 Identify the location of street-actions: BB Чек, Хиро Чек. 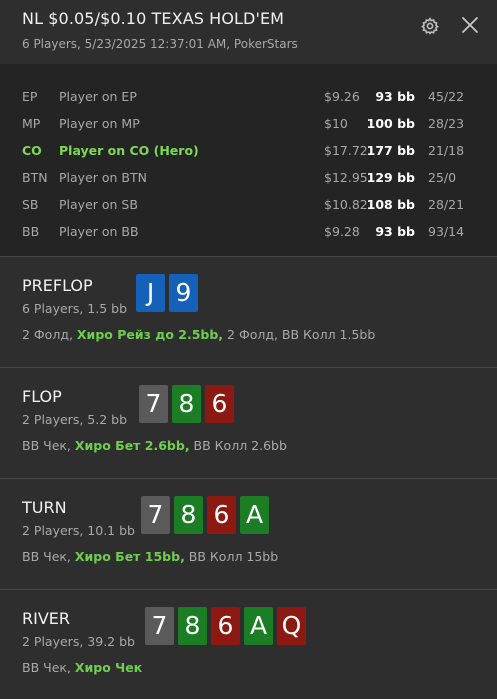
(82, 667).